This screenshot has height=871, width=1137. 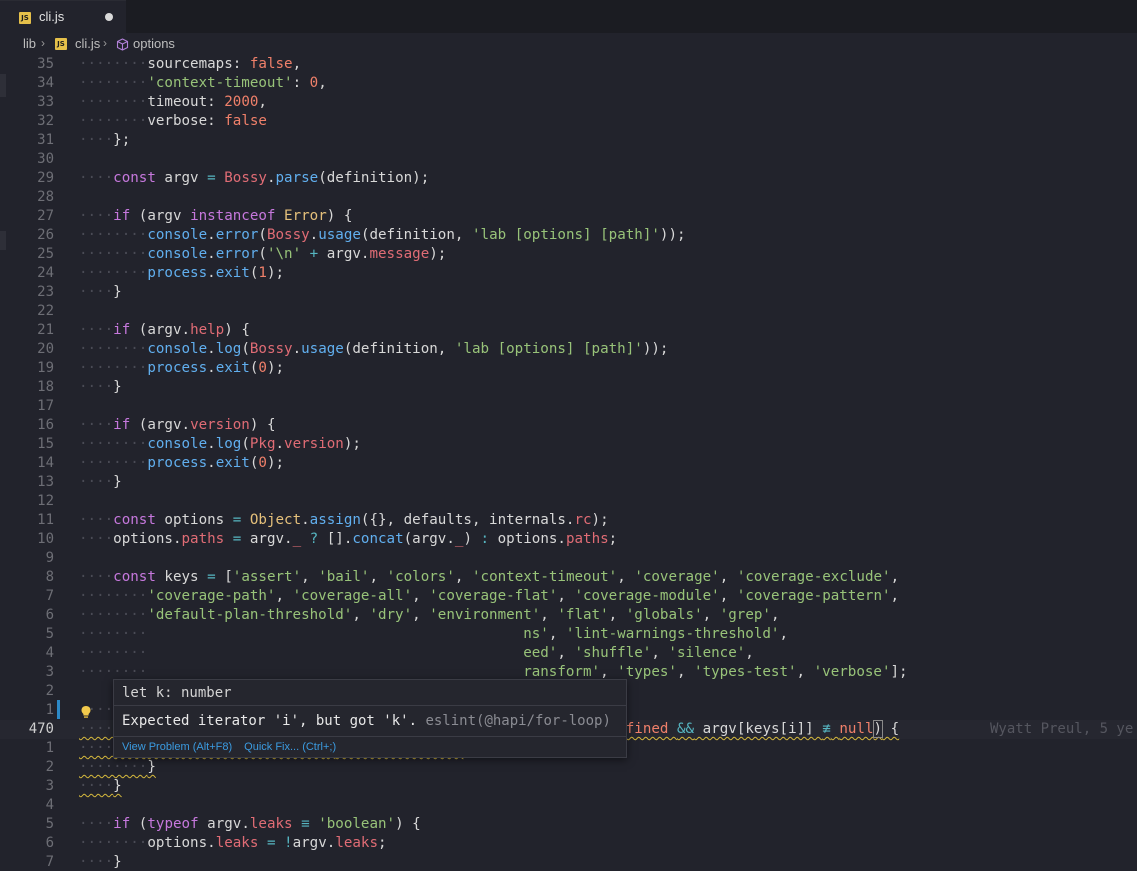 What do you see at coordinates (29, 43) in the screenshot?
I see `breadcrumb-folder: lib` at bounding box center [29, 43].